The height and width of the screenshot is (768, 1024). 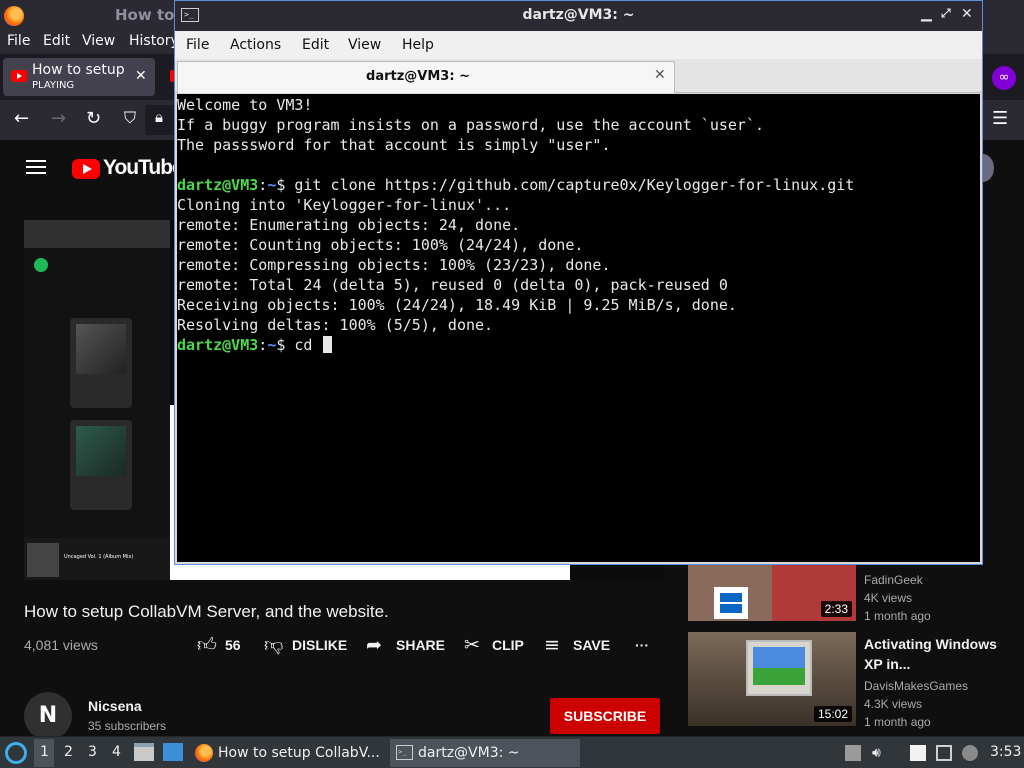 What do you see at coordinates (335, 325) in the screenshot?
I see `terminal-line: Resolving deltas: 100% (5/5), done.` at bounding box center [335, 325].